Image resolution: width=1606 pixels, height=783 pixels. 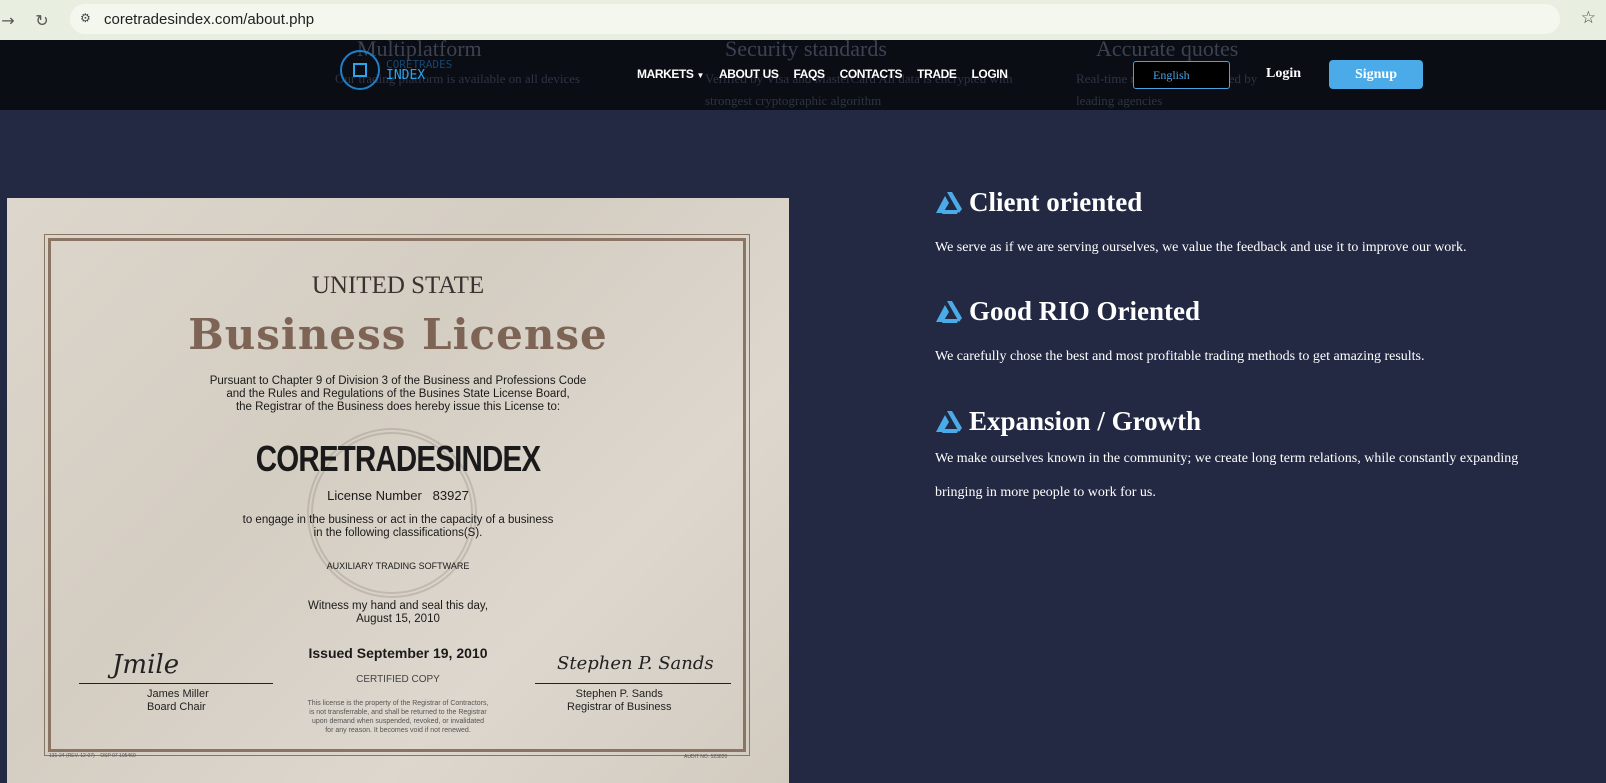 I want to click on site-settings-icon: ⚙, so click(x=85, y=18).